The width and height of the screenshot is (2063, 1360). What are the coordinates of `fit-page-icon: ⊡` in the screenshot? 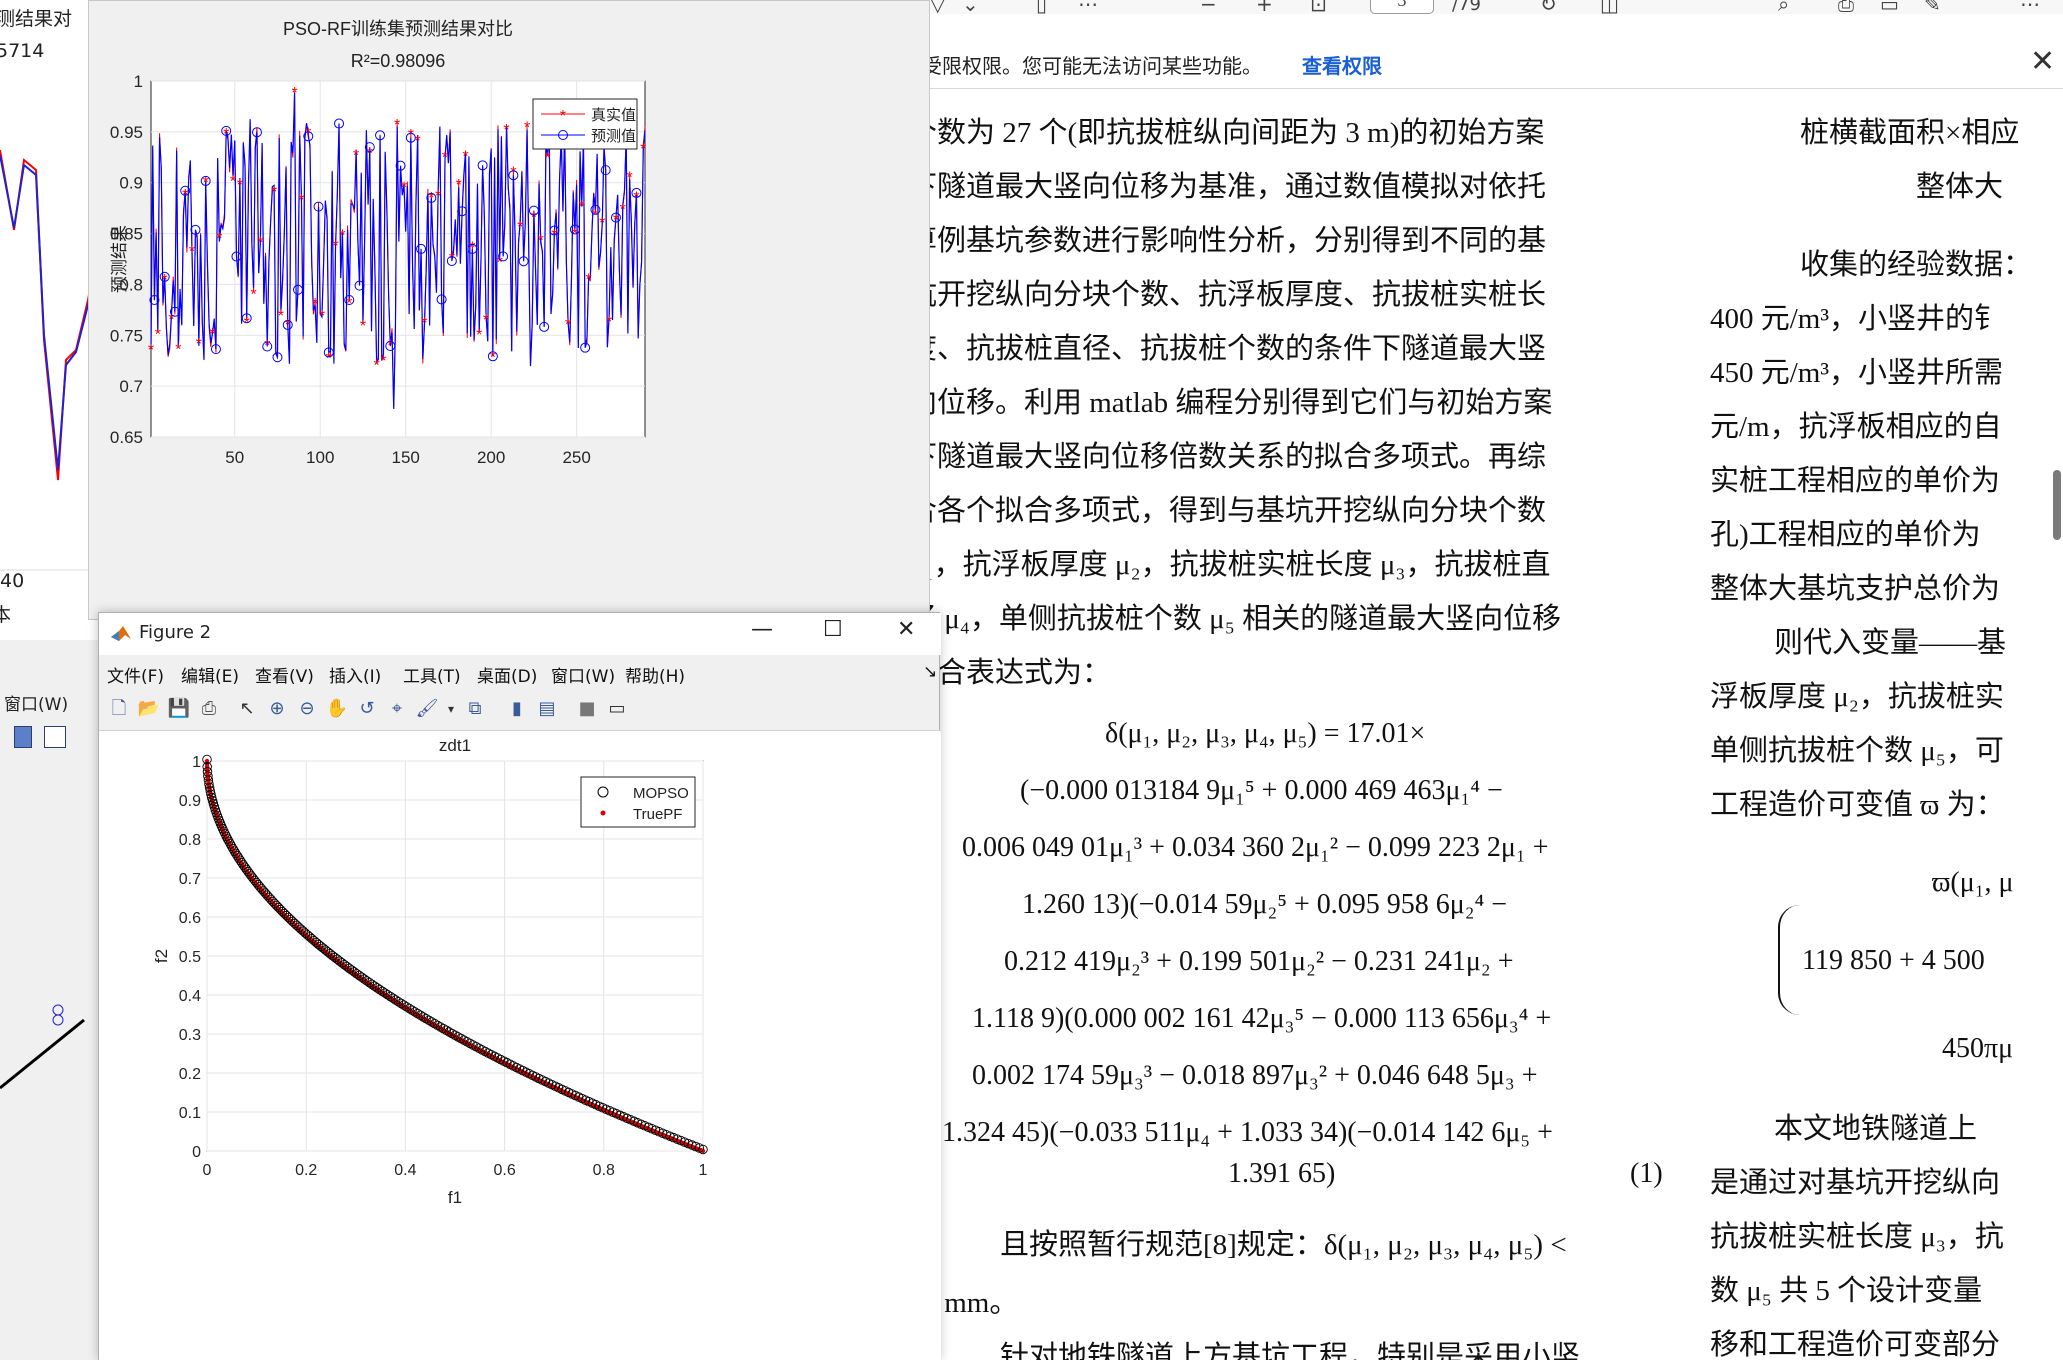 It's located at (1318, 7).